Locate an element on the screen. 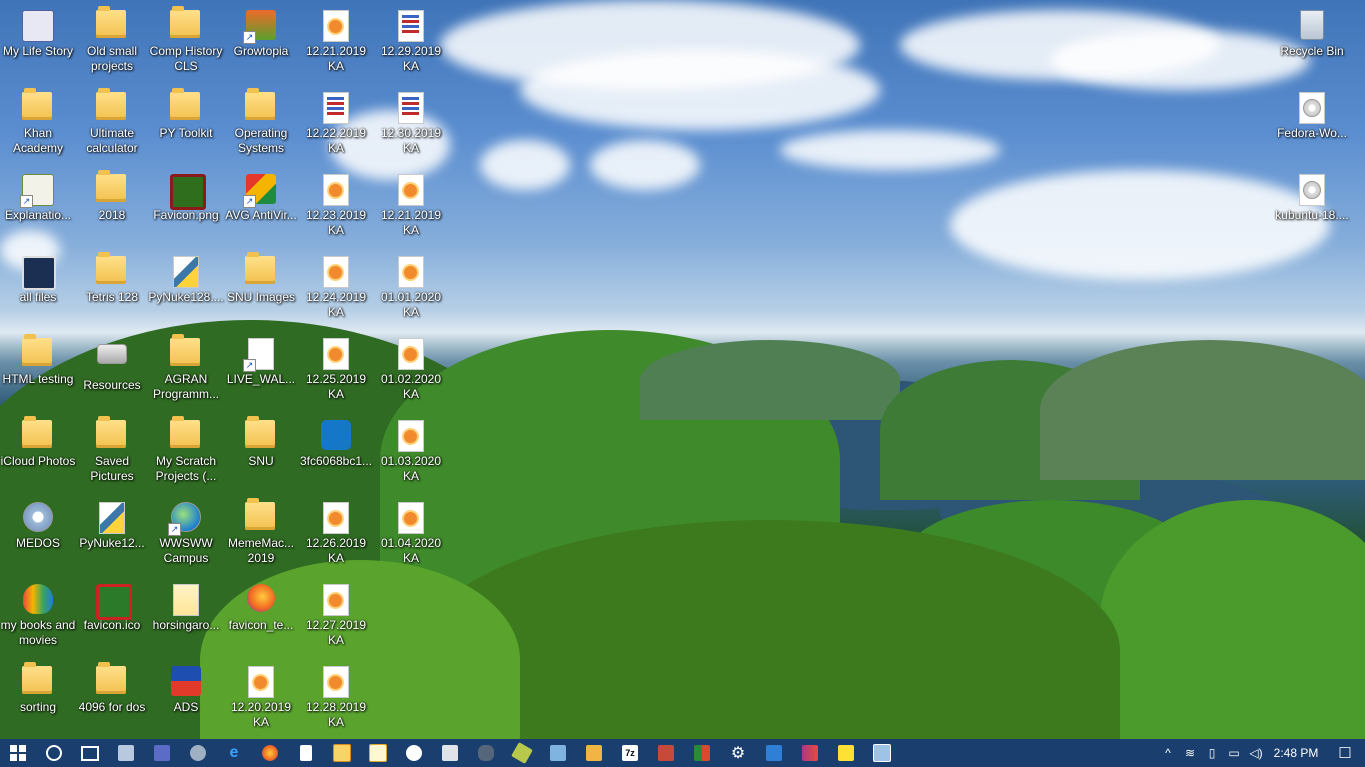 This screenshot has height=767, width=1365. desktop-icon-tetris-128: Tetris 128 is located at coordinates (112, 292).